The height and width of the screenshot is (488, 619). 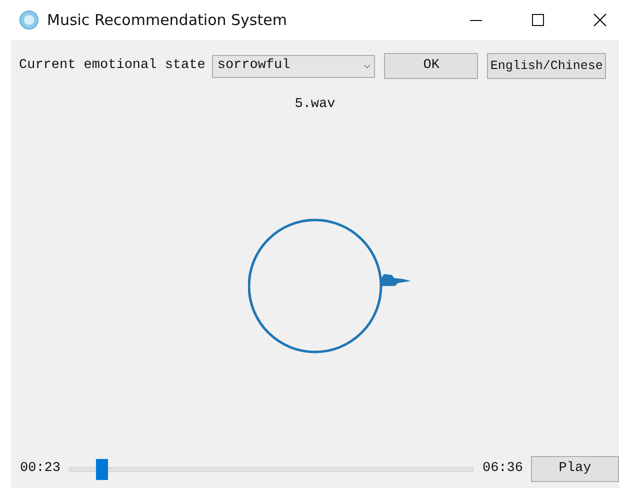 What do you see at coordinates (112, 65) in the screenshot?
I see `emotion-label: Current emotional state` at bounding box center [112, 65].